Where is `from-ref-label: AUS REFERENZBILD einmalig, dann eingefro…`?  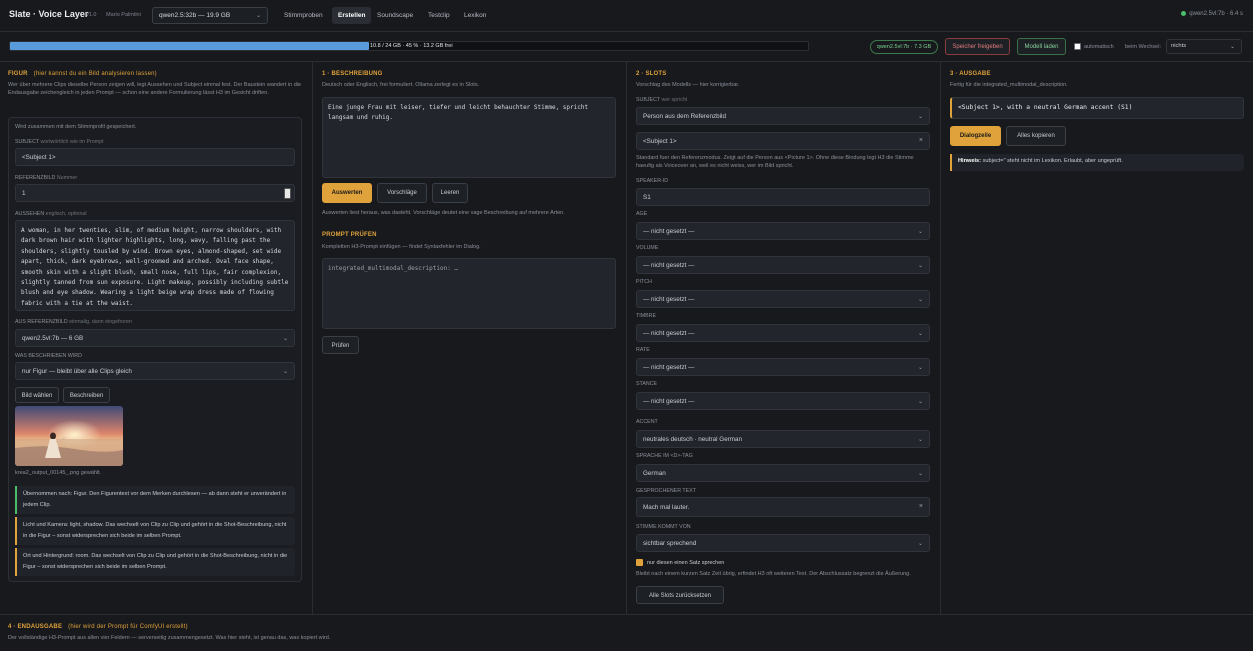 from-ref-label: AUS REFERENZBILD einmalig, dann eingefro… is located at coordinates (73, 322).